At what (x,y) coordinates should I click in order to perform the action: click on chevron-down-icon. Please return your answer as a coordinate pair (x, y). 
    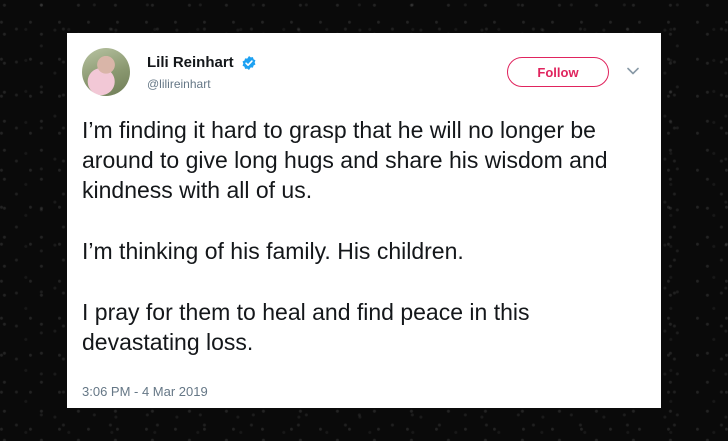
    Looking at the image, I should click on (633, 71).